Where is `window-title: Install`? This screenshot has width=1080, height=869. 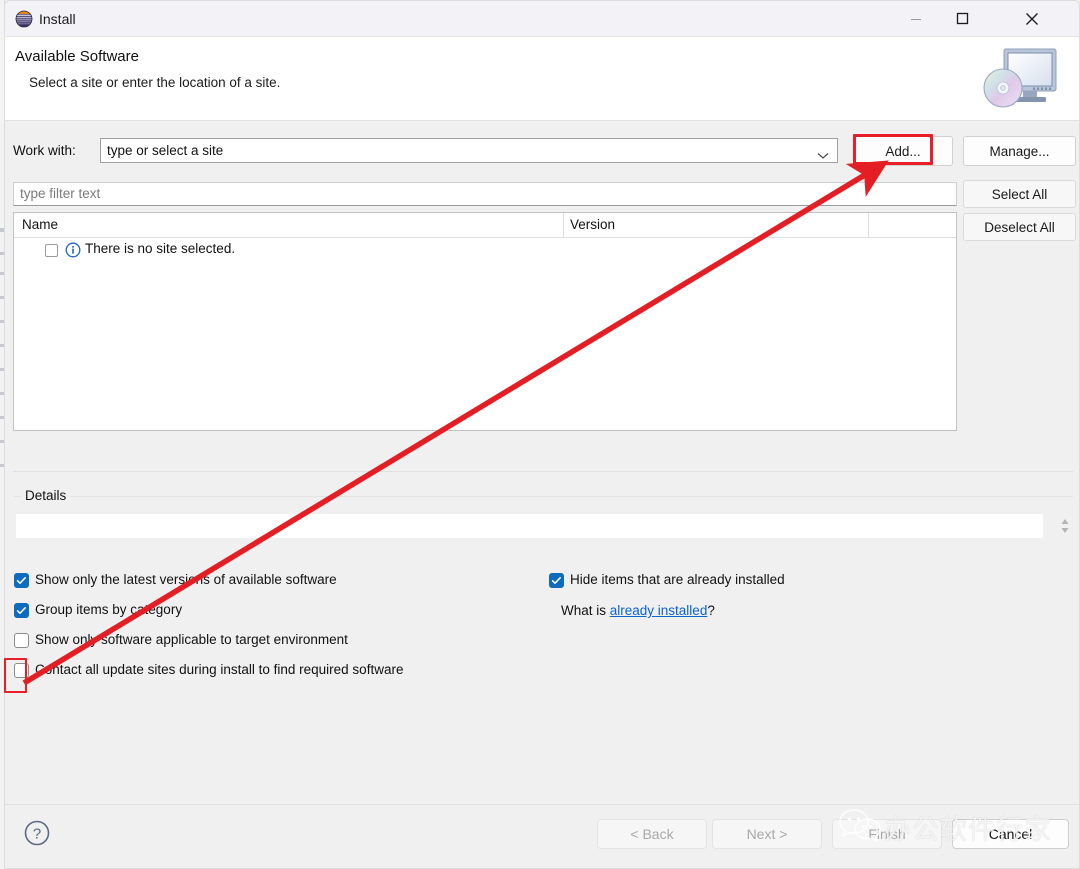 window-title: Install is located at coordinates (57, 19).